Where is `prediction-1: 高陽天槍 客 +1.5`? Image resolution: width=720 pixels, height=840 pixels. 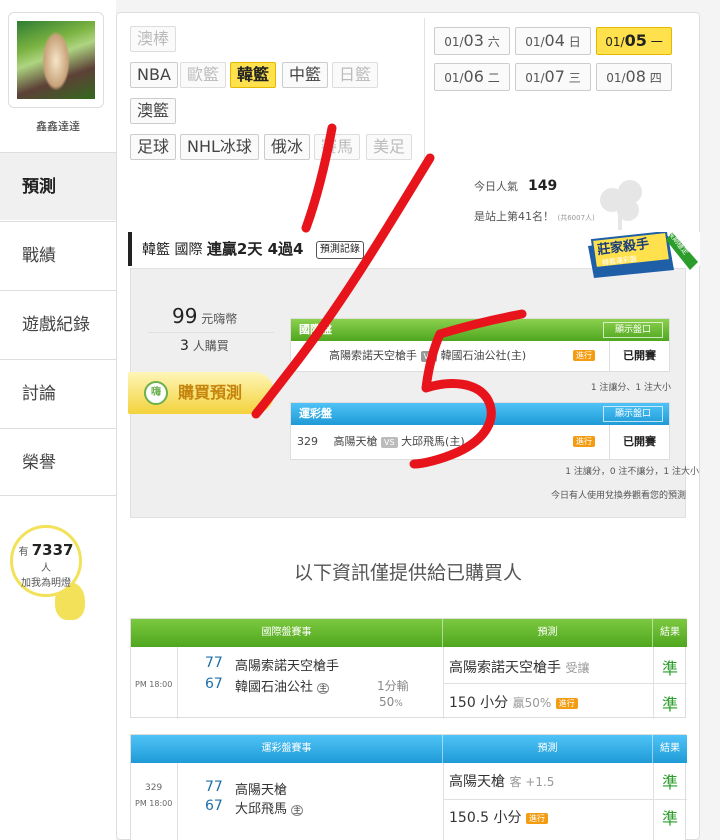
prediction-1: 高陽天槍 客 +1.5 is located at coordinates (502, 782).